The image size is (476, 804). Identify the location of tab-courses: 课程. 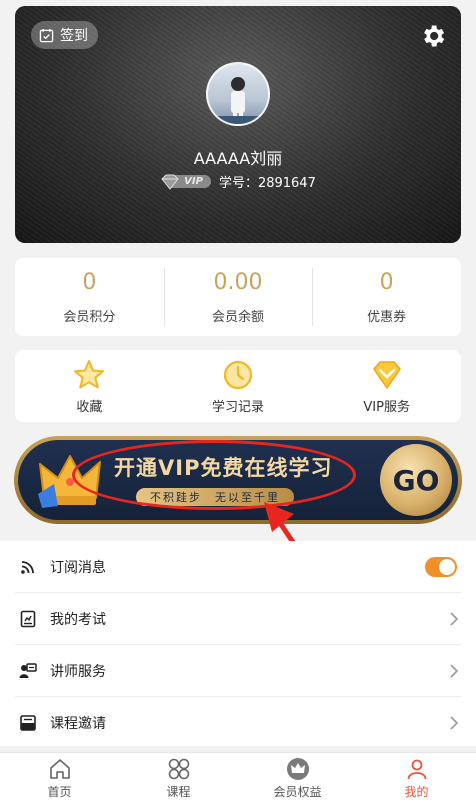
(178, 778).